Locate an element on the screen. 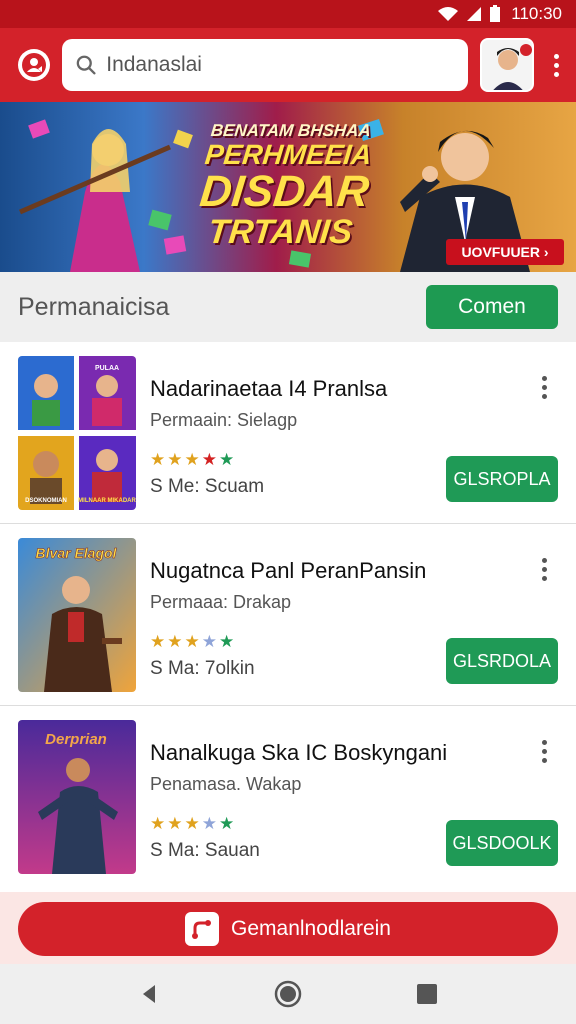 The image size is (576, 1024). search-icon is located at coordinates (86, 65).